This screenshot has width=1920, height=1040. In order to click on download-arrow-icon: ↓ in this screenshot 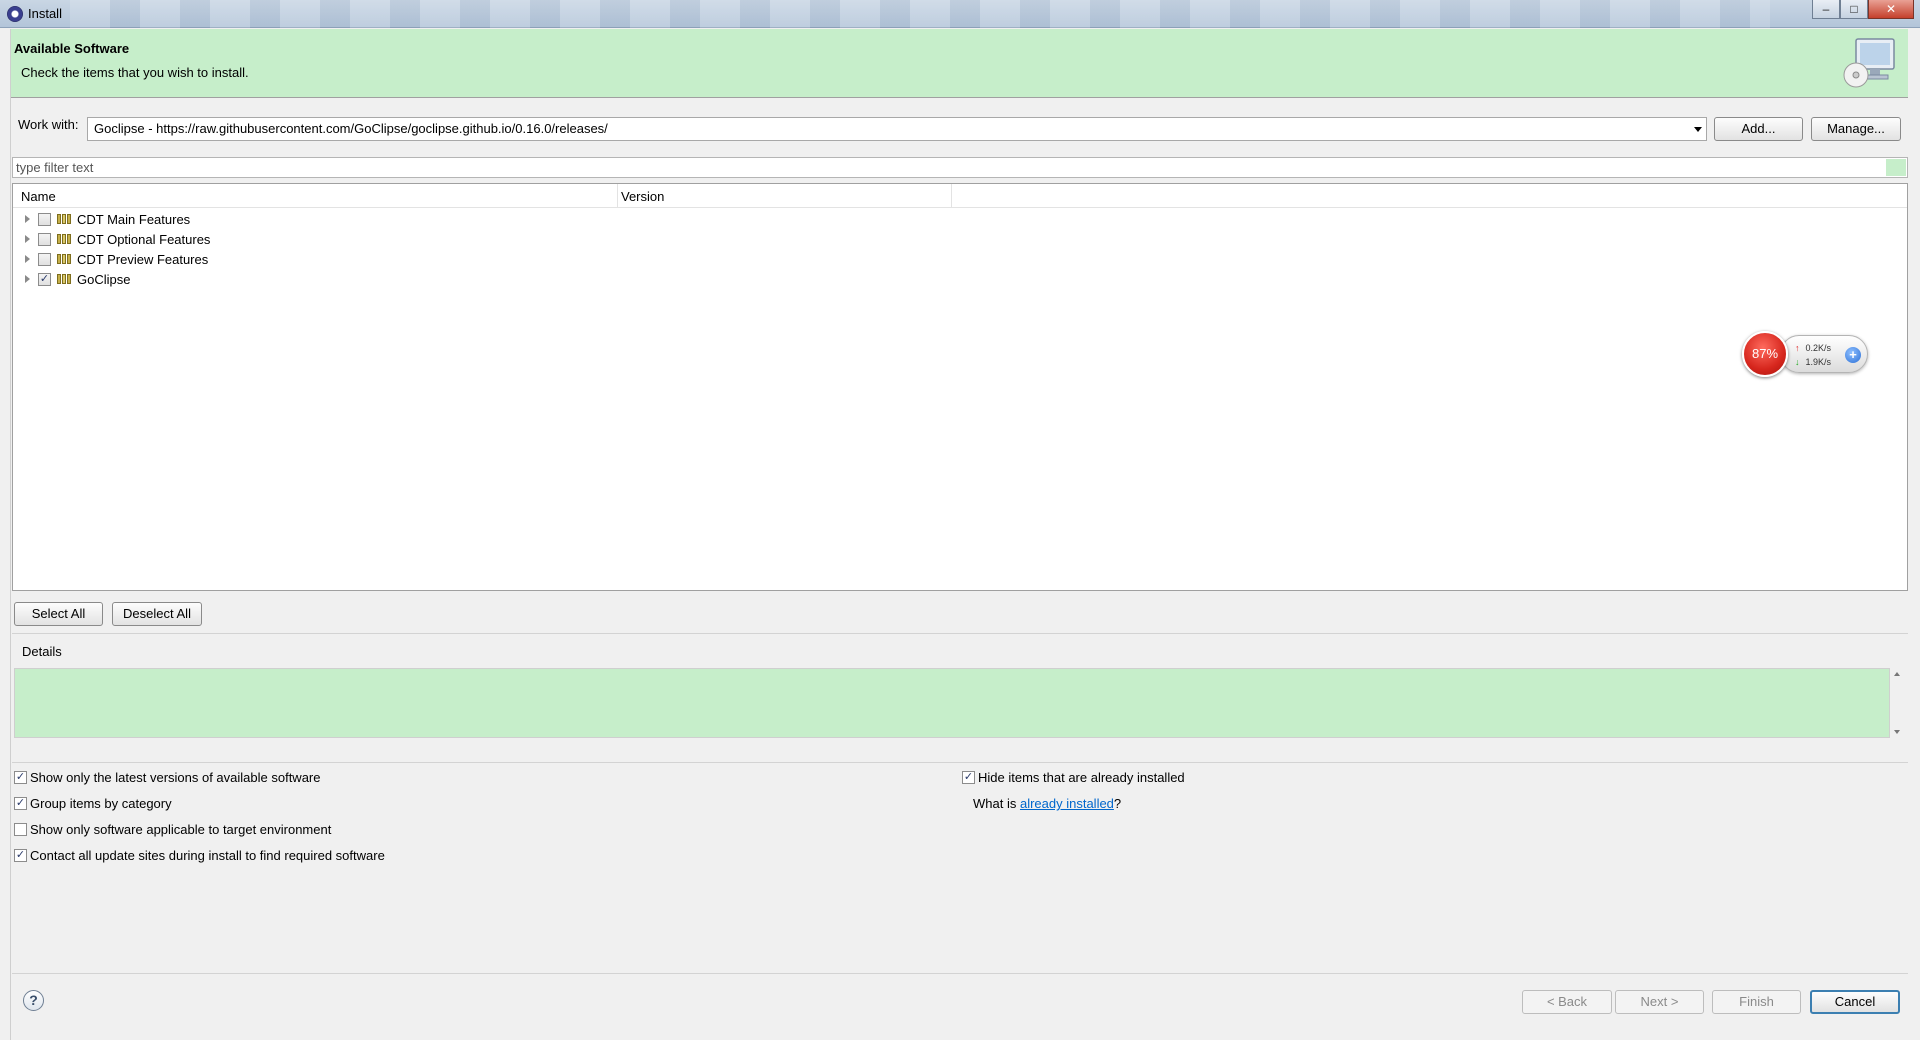, I will do `click(1797, 362)`.